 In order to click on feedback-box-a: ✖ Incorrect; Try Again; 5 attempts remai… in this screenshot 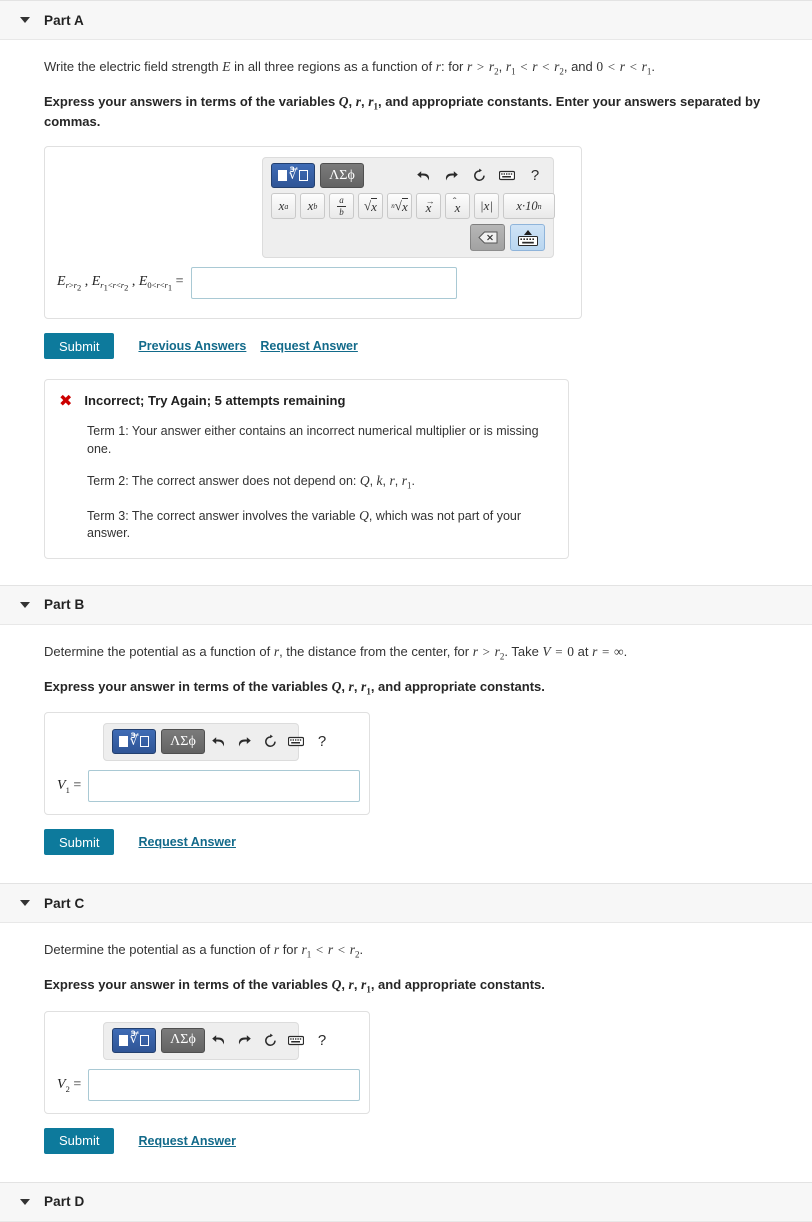, I will do `click(306, 469)`.